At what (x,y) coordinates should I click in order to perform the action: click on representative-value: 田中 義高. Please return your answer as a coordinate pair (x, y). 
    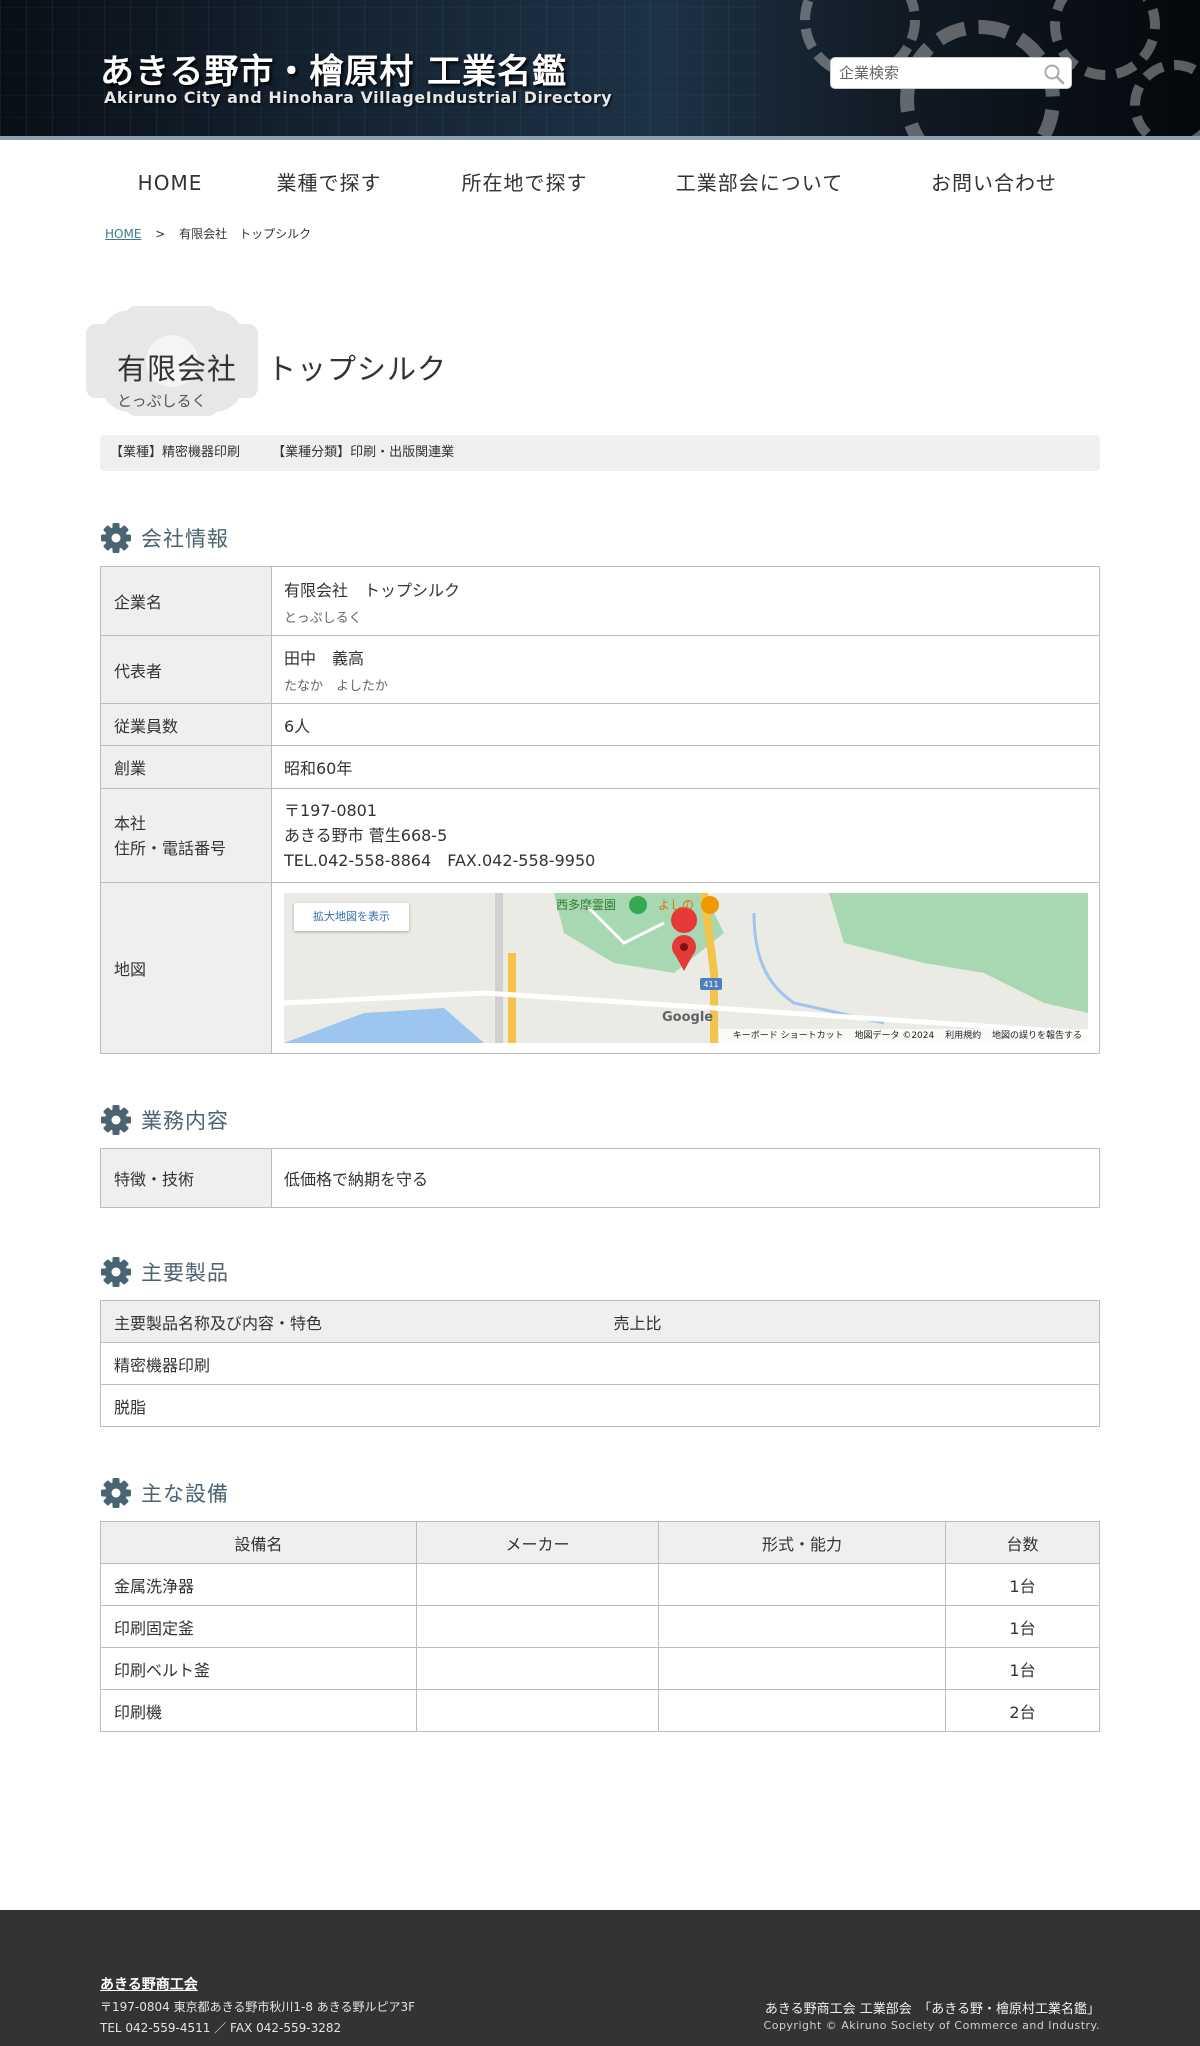
    Looking at the image, I should click on (324, 658).